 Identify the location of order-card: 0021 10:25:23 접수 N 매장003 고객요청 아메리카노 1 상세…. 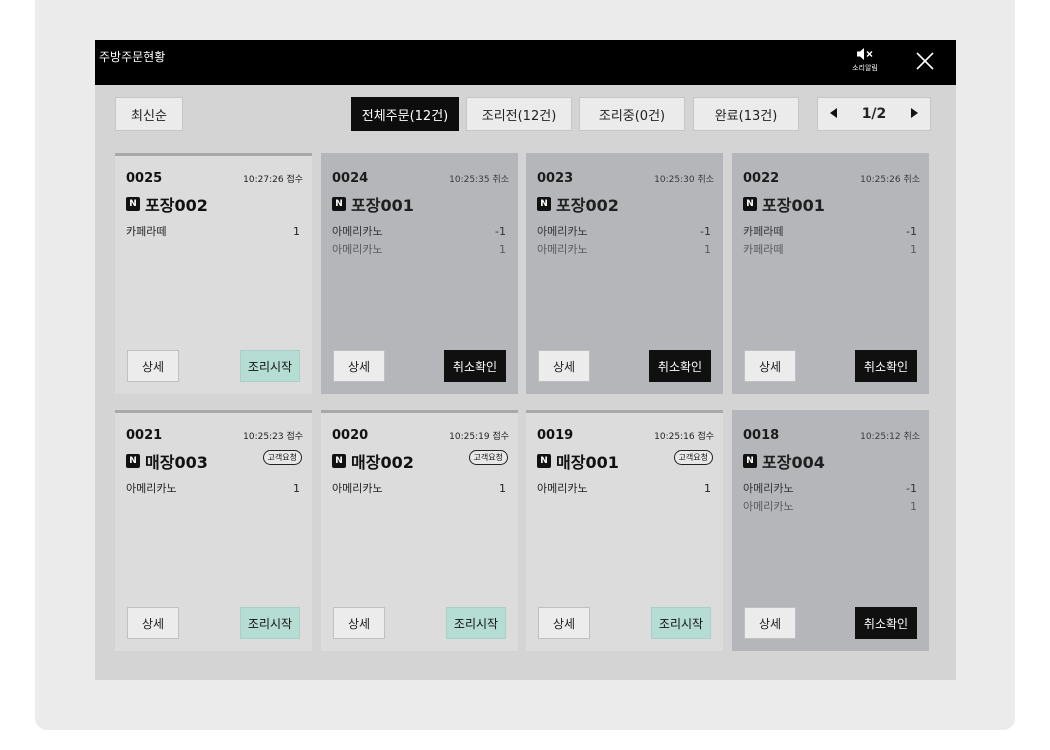
(213, 530).